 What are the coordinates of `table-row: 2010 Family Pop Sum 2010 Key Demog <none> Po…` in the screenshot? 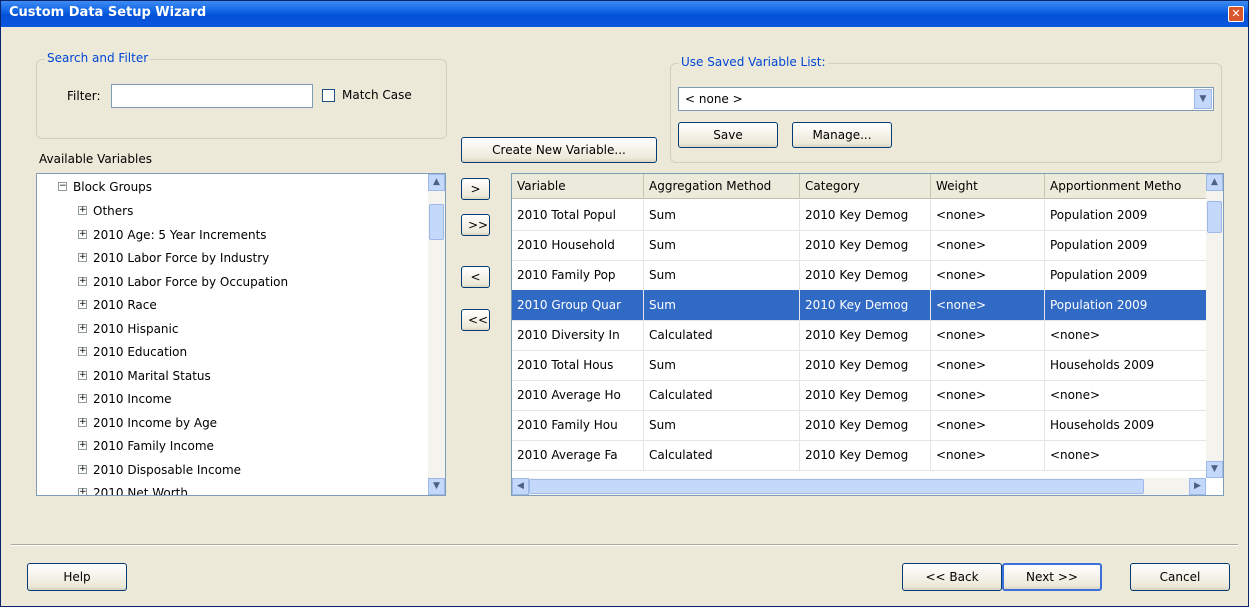 It's located at (860, 275).